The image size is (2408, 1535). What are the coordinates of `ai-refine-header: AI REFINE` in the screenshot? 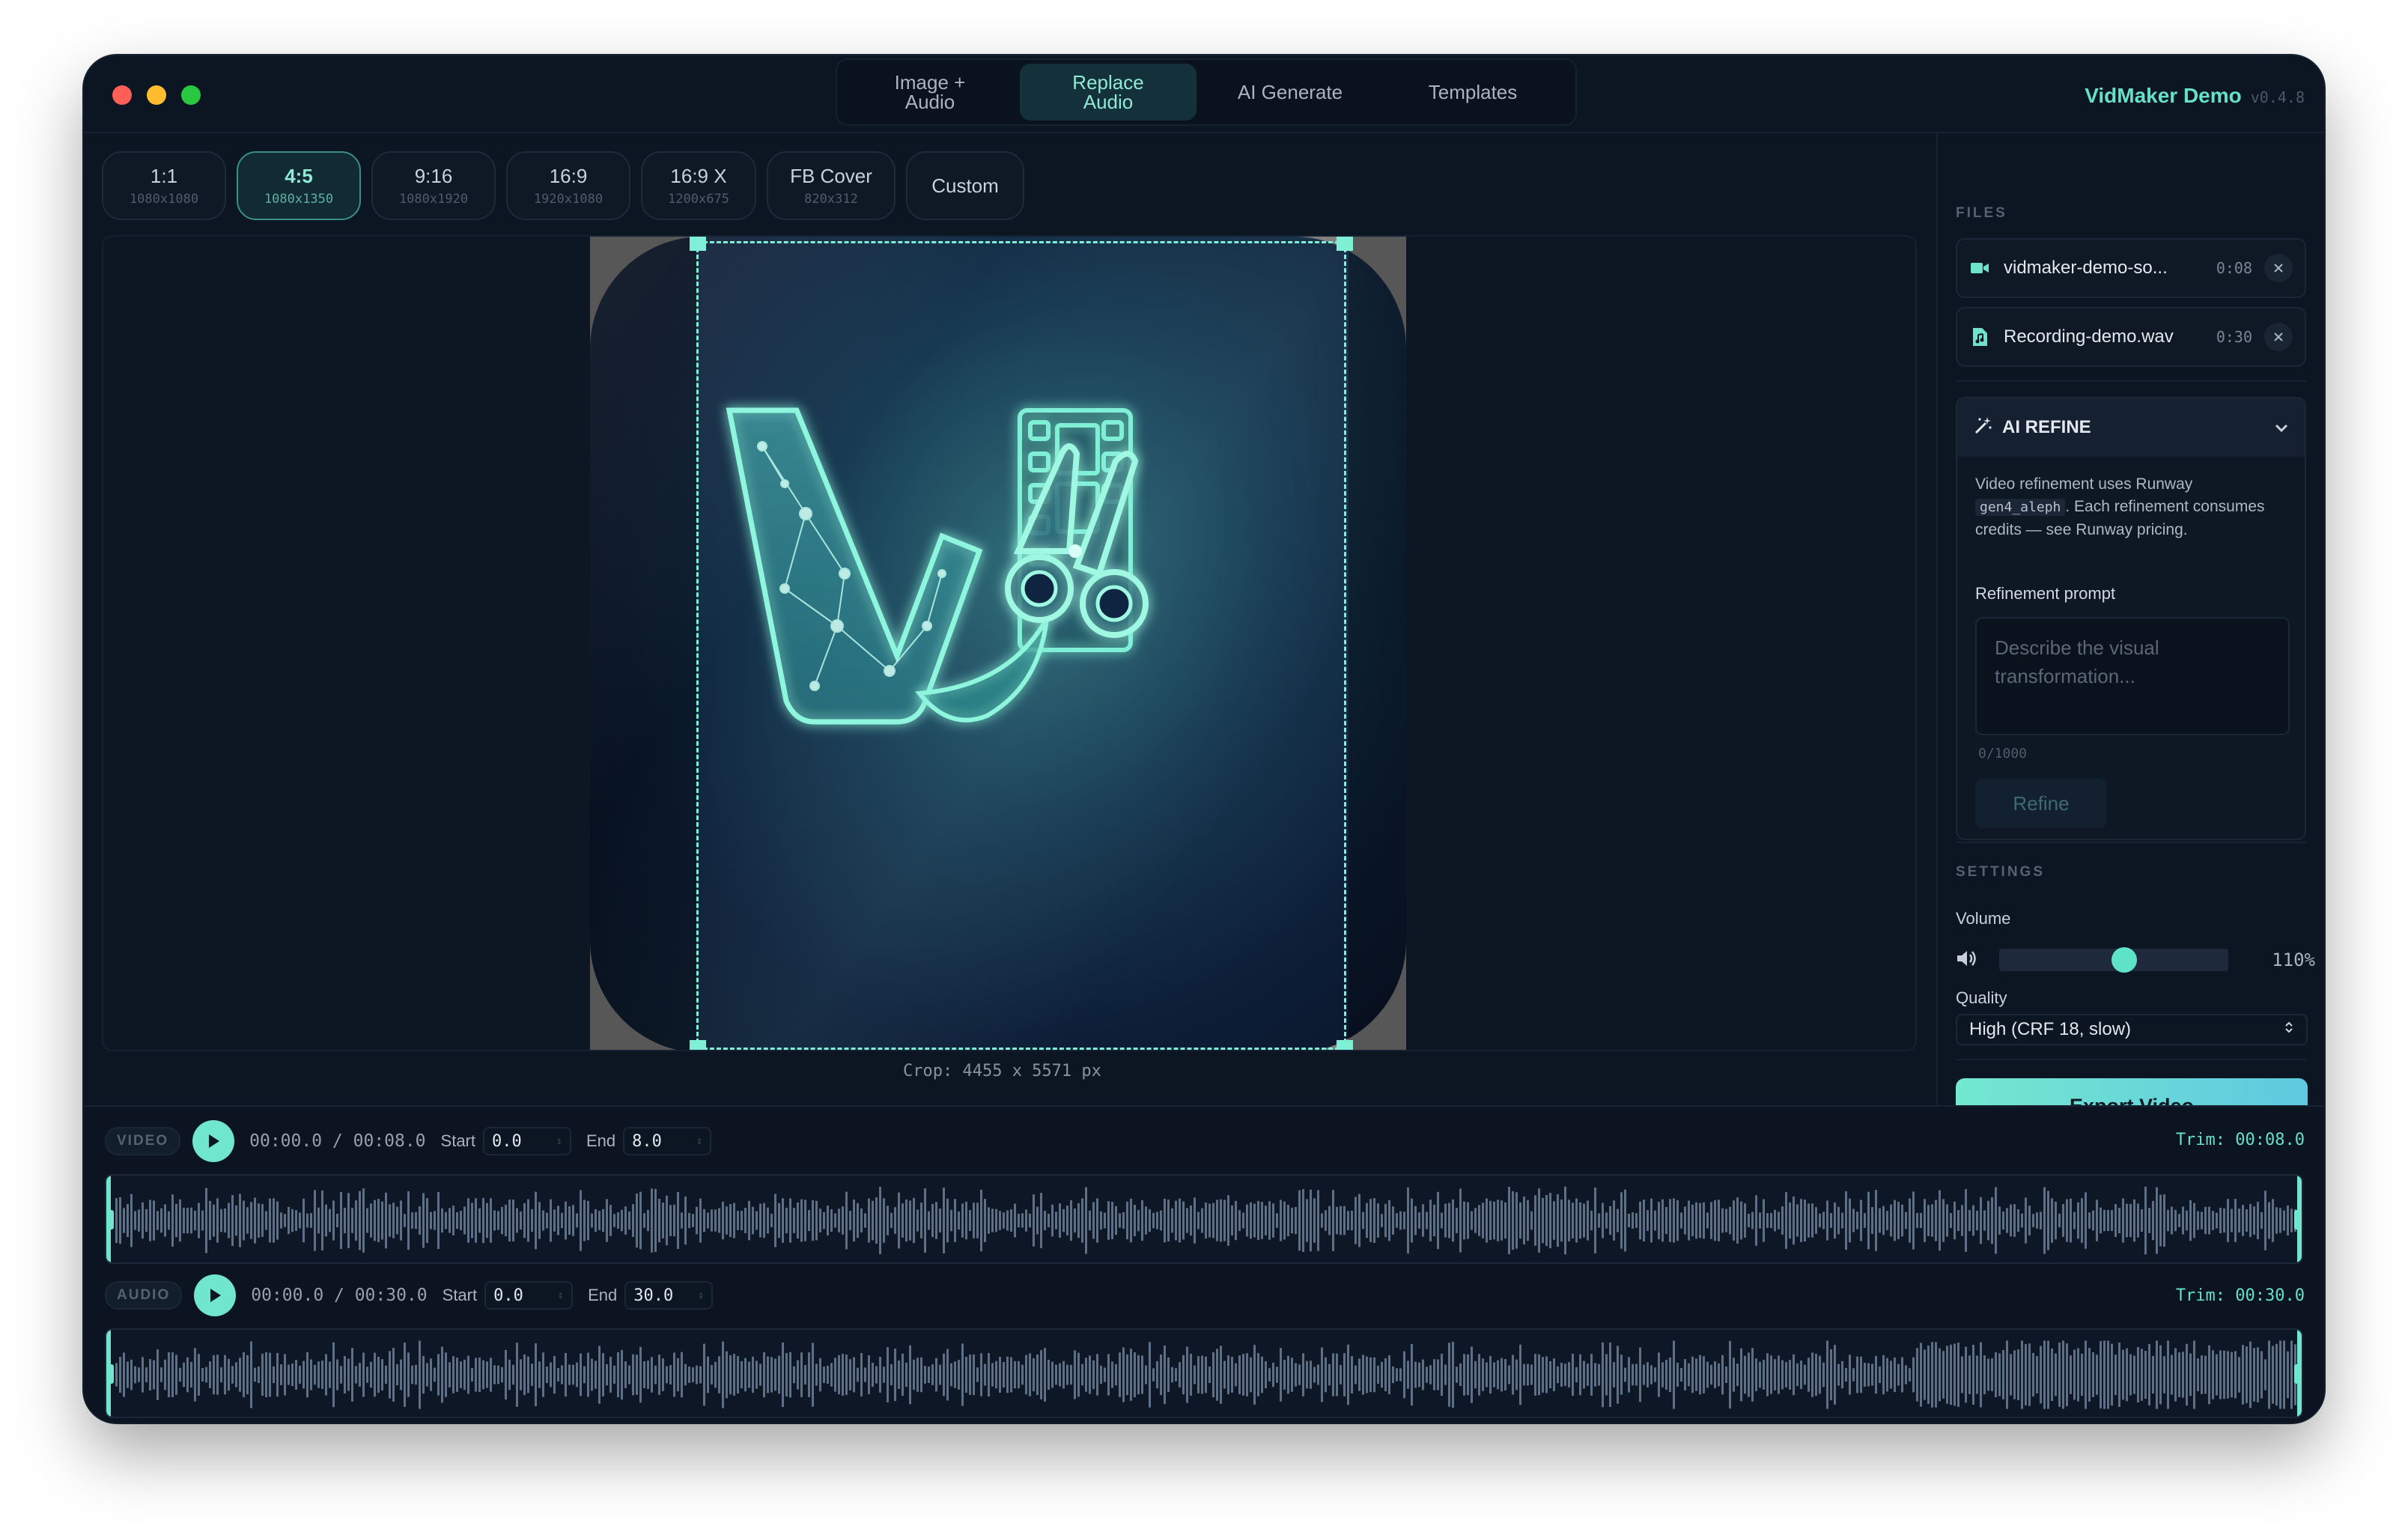 It's located at (2131, 427).